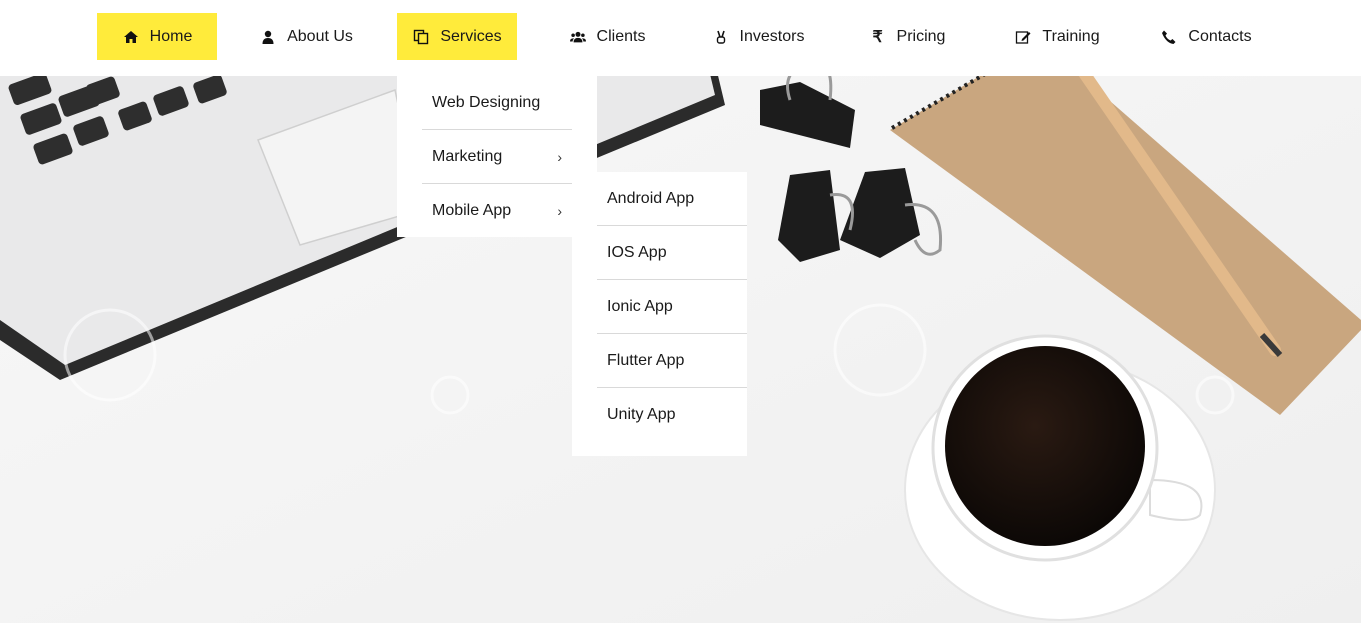  Describe the element at coordinates (646, 360) in the screenshot. I see `submenu-item-label: Flutter App` at that location.